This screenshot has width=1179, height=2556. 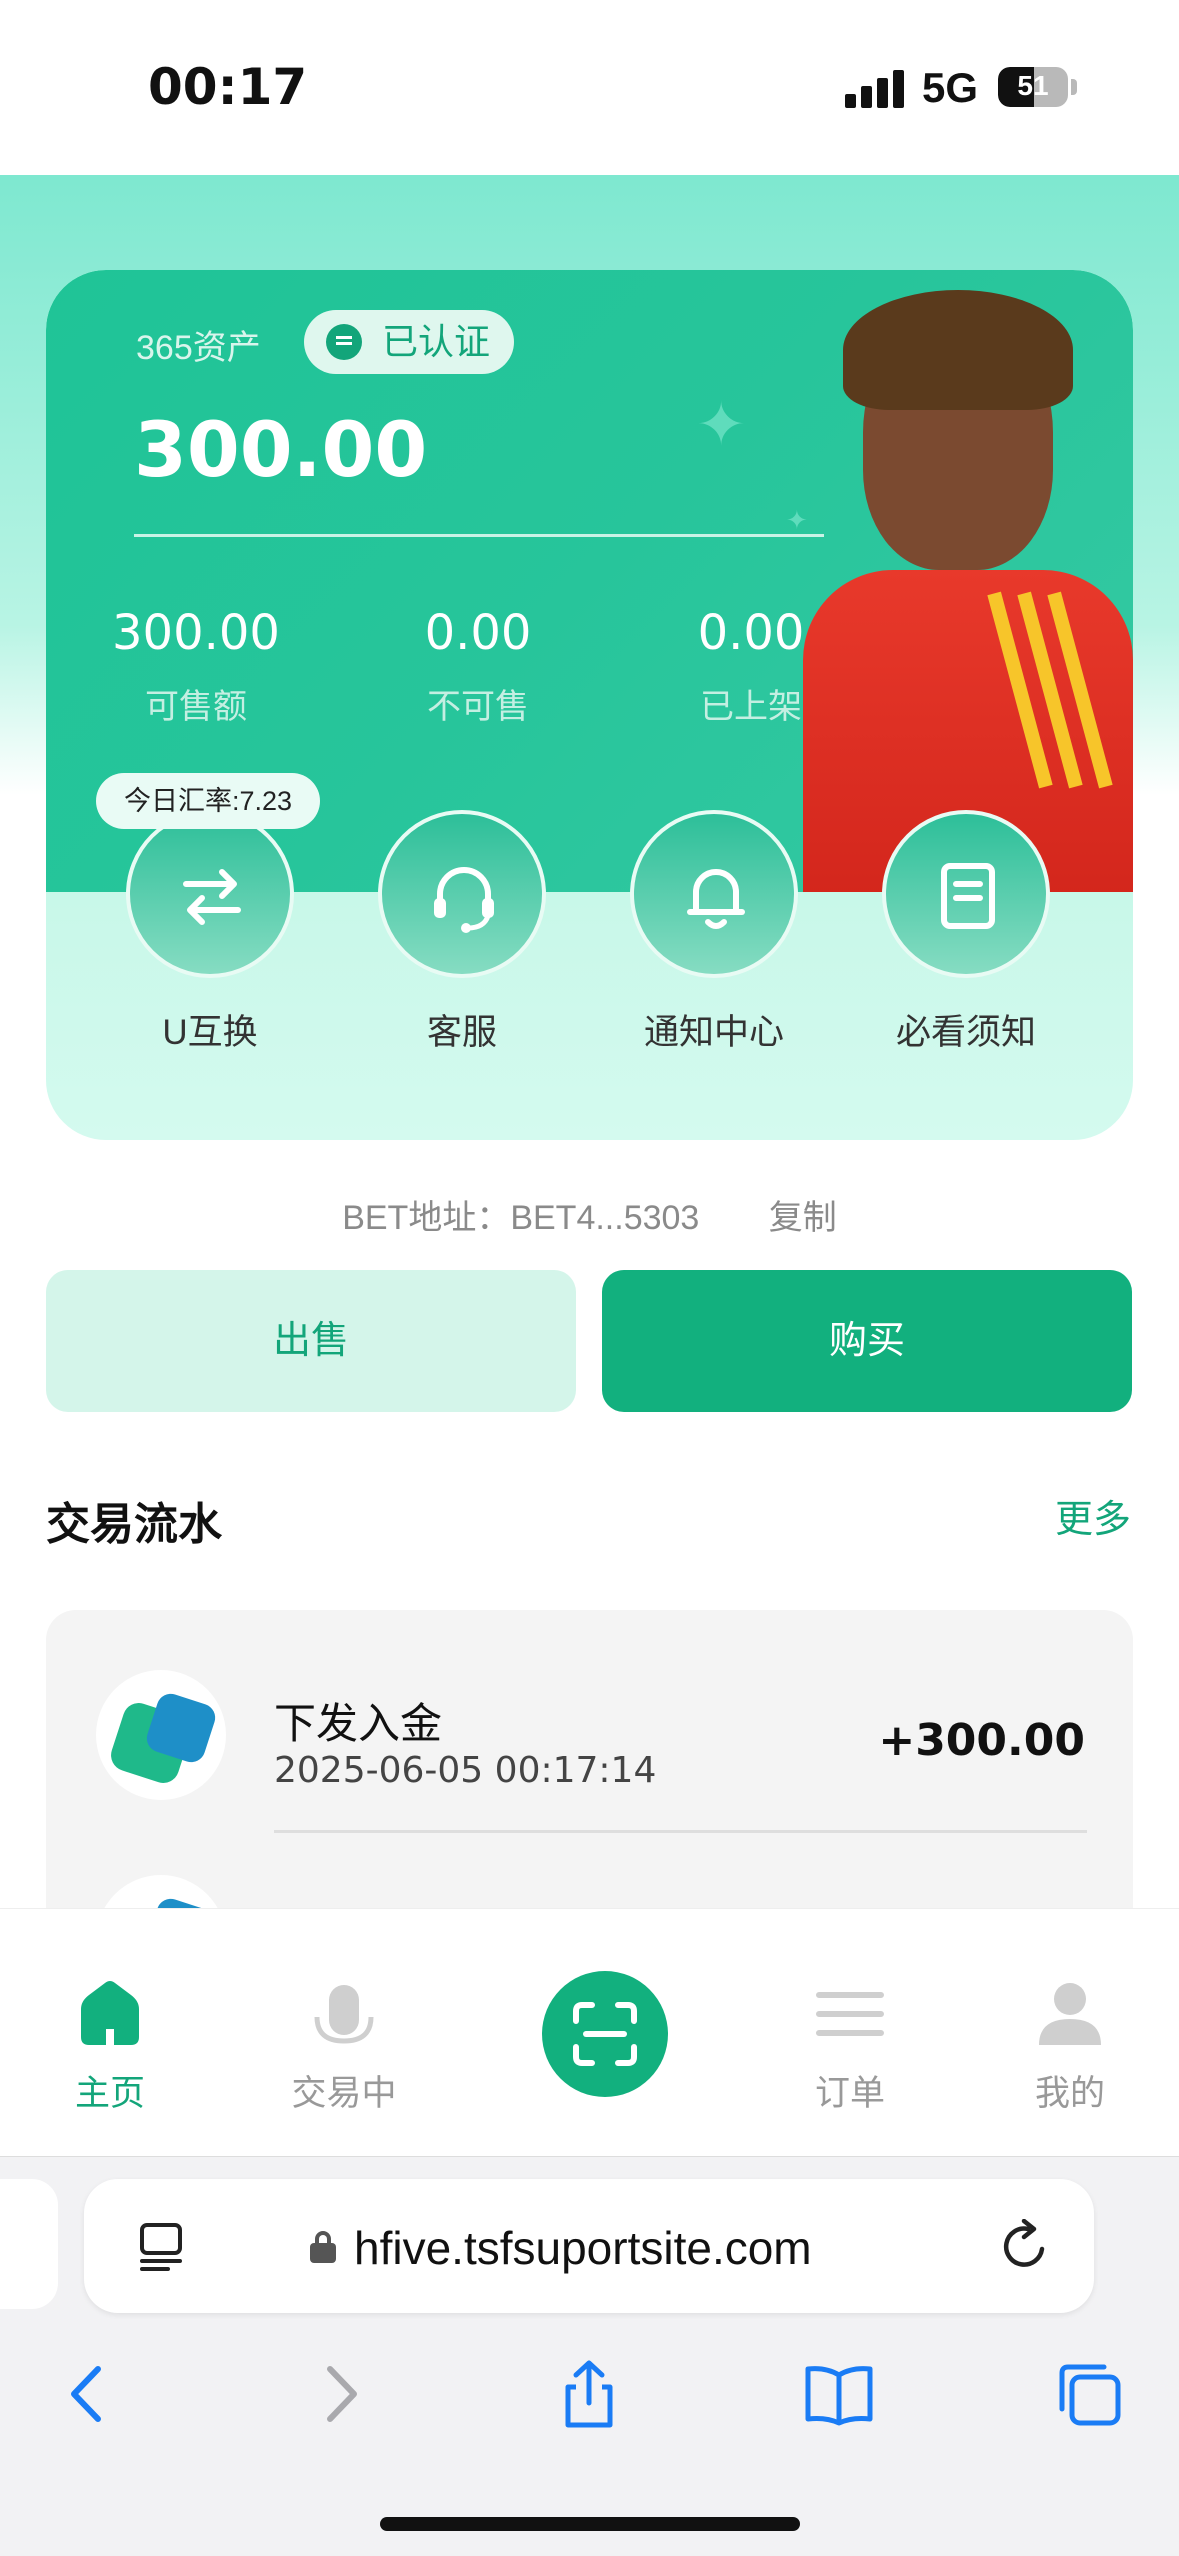 I want to click on scan-icon, so click(x=605, y=2034).